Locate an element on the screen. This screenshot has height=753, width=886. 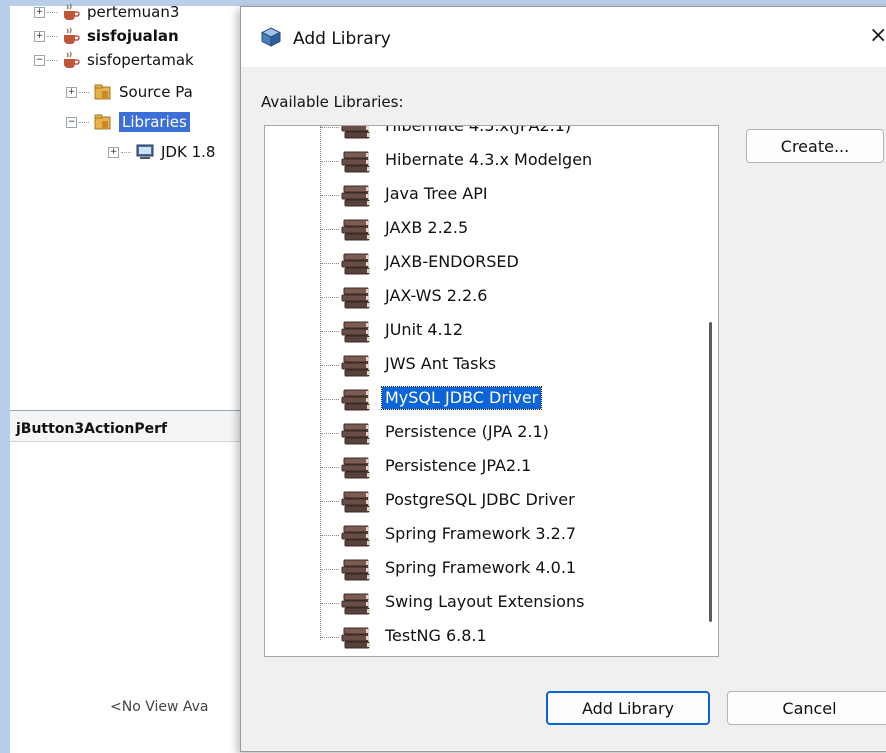
library-name: Spring Framework 3.2.7 is located at coordinates (481, 533).